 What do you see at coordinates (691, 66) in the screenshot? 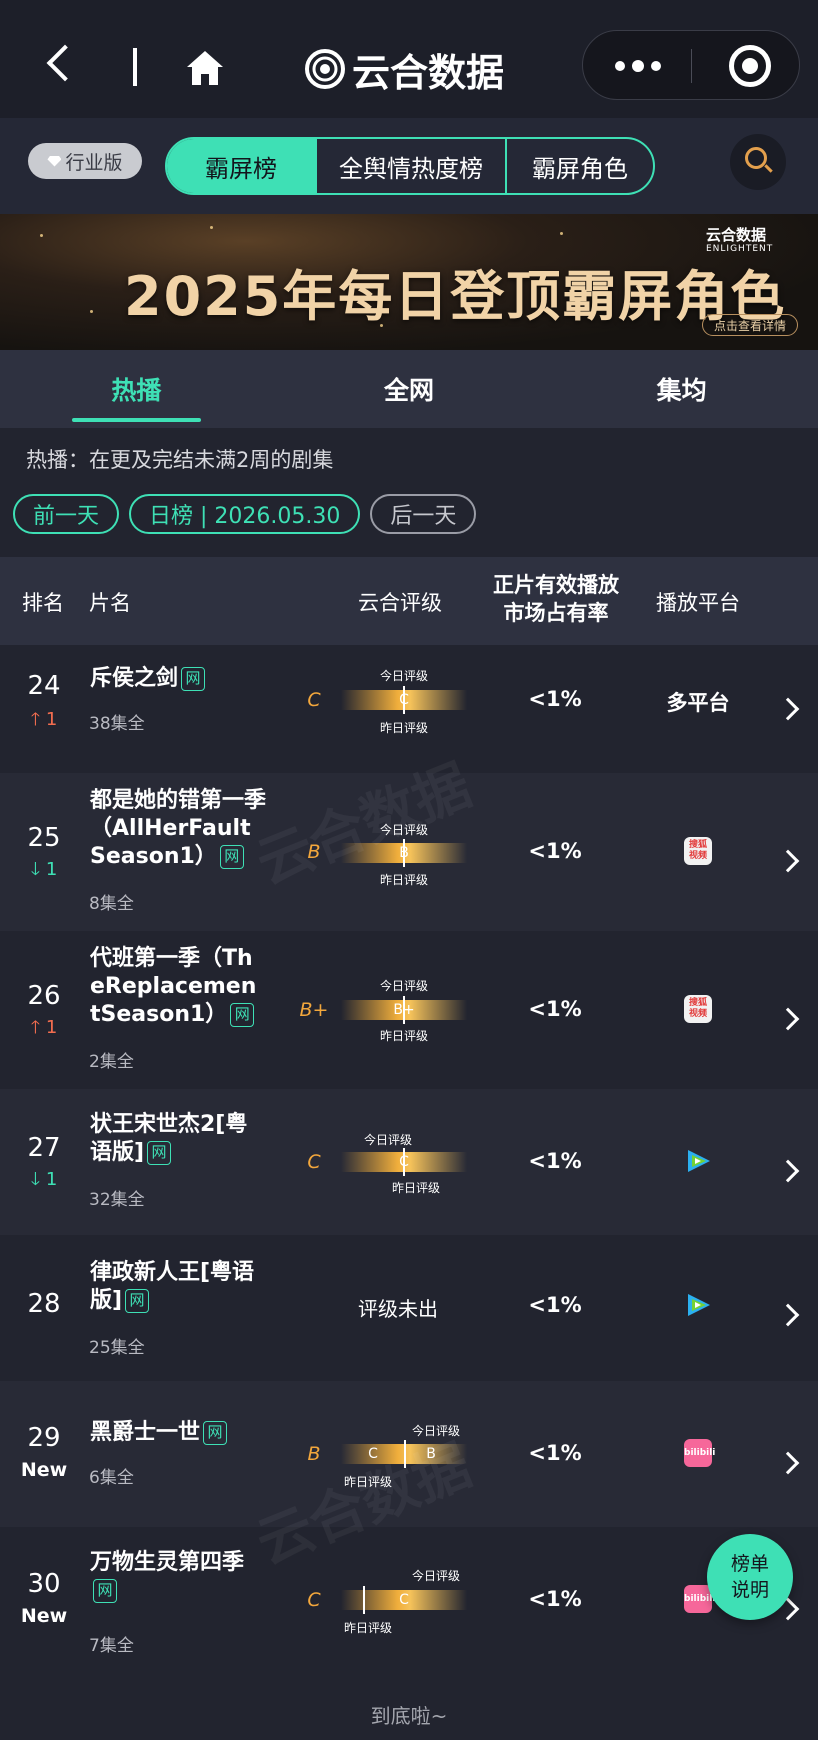
I see `capsule-divider` at bounding box center [691, 66].